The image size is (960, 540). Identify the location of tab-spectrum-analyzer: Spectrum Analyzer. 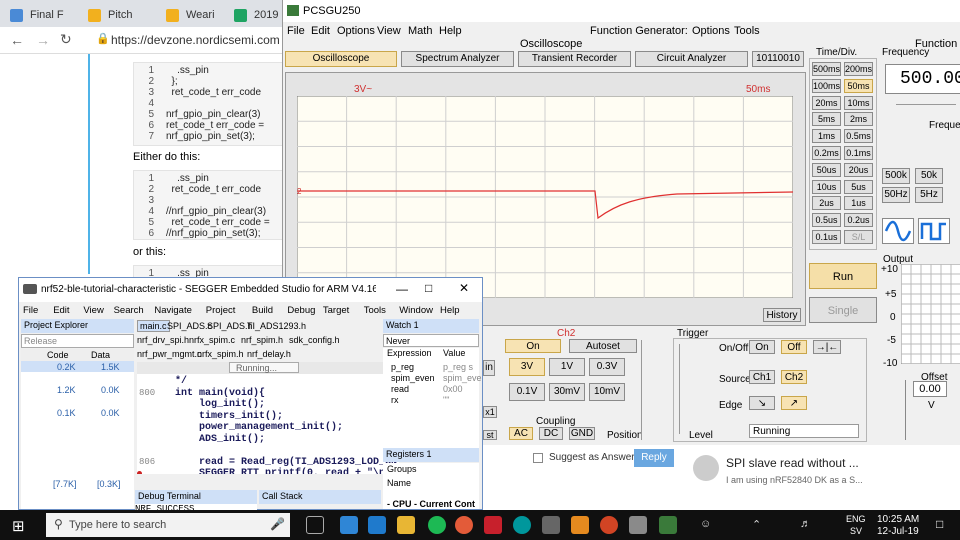
(457, 59).